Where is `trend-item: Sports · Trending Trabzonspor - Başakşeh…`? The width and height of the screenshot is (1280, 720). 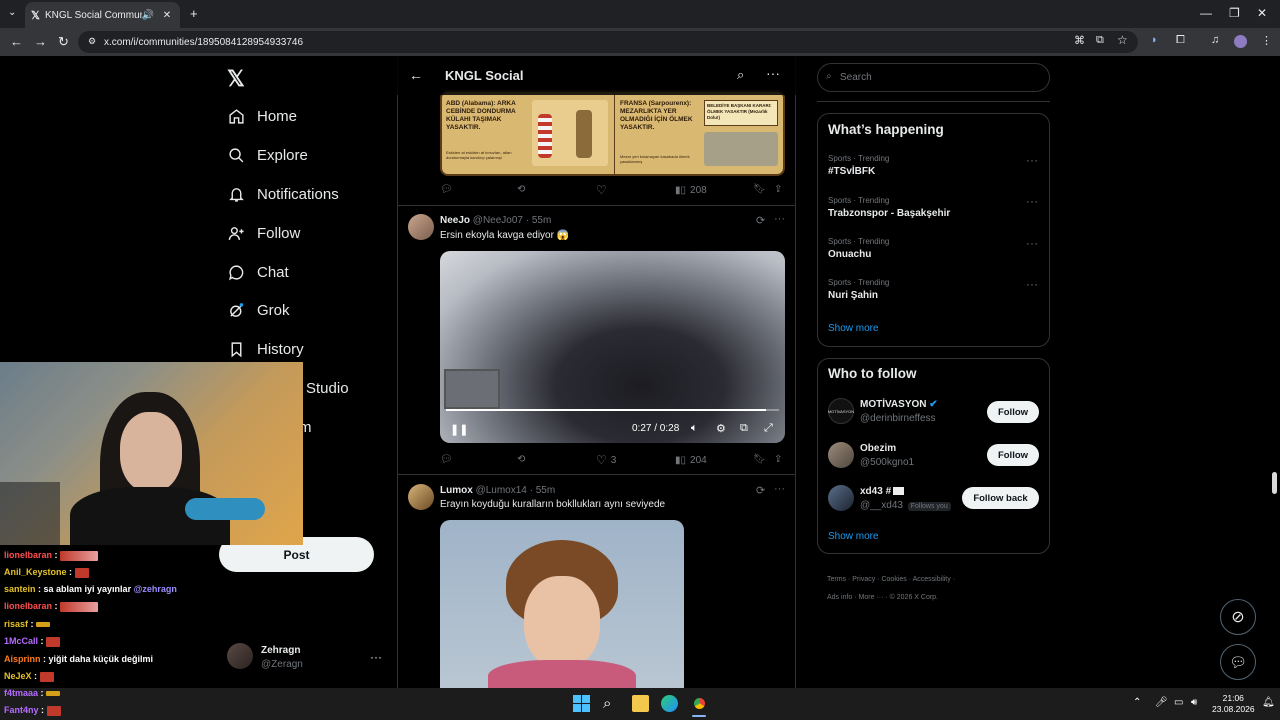
trend-item: Sports · Trending Trabzonspor - Başakşeh… is located at coordinates (889, 207).